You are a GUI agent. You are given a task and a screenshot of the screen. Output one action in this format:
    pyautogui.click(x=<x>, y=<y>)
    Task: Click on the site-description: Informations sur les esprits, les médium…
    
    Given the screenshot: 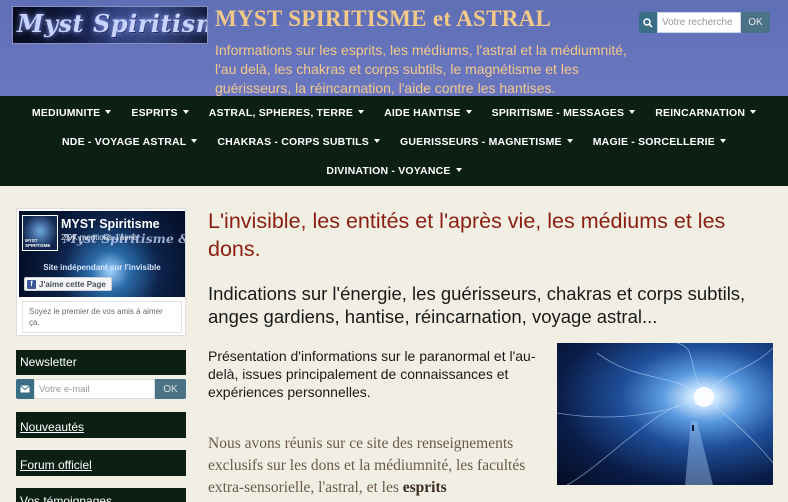 What is the action you would take?
    pyautogui.click(x=421, y=69)
    